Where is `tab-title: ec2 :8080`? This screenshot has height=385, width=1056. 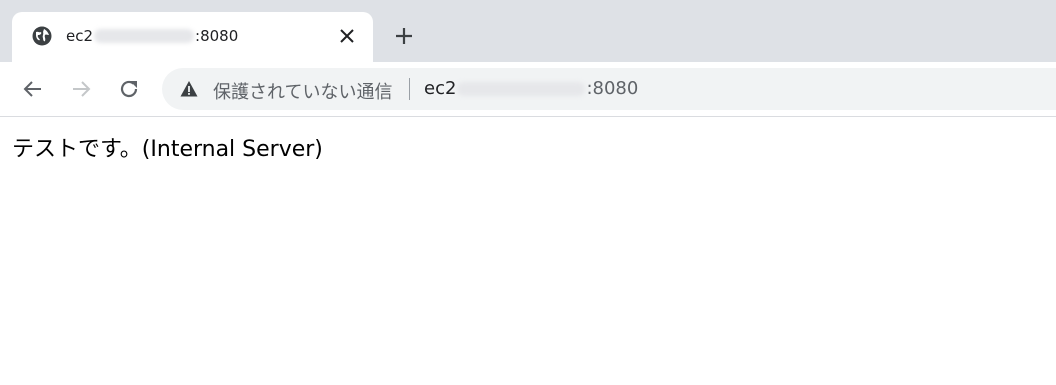
tab-title: ec2 :8080 is located at coordinates (152, 36).